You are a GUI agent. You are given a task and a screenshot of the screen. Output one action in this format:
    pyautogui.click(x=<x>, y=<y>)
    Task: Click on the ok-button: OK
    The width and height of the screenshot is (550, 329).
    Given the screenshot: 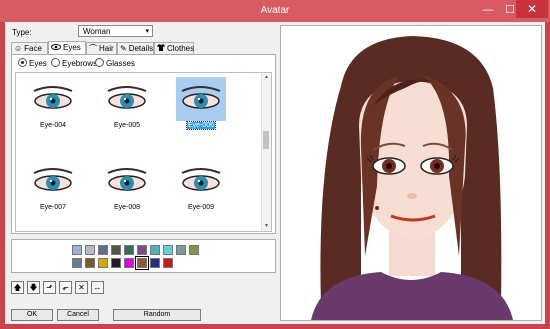 What is the action you would take?
    pyautogui.click(x=32, y=315)
    